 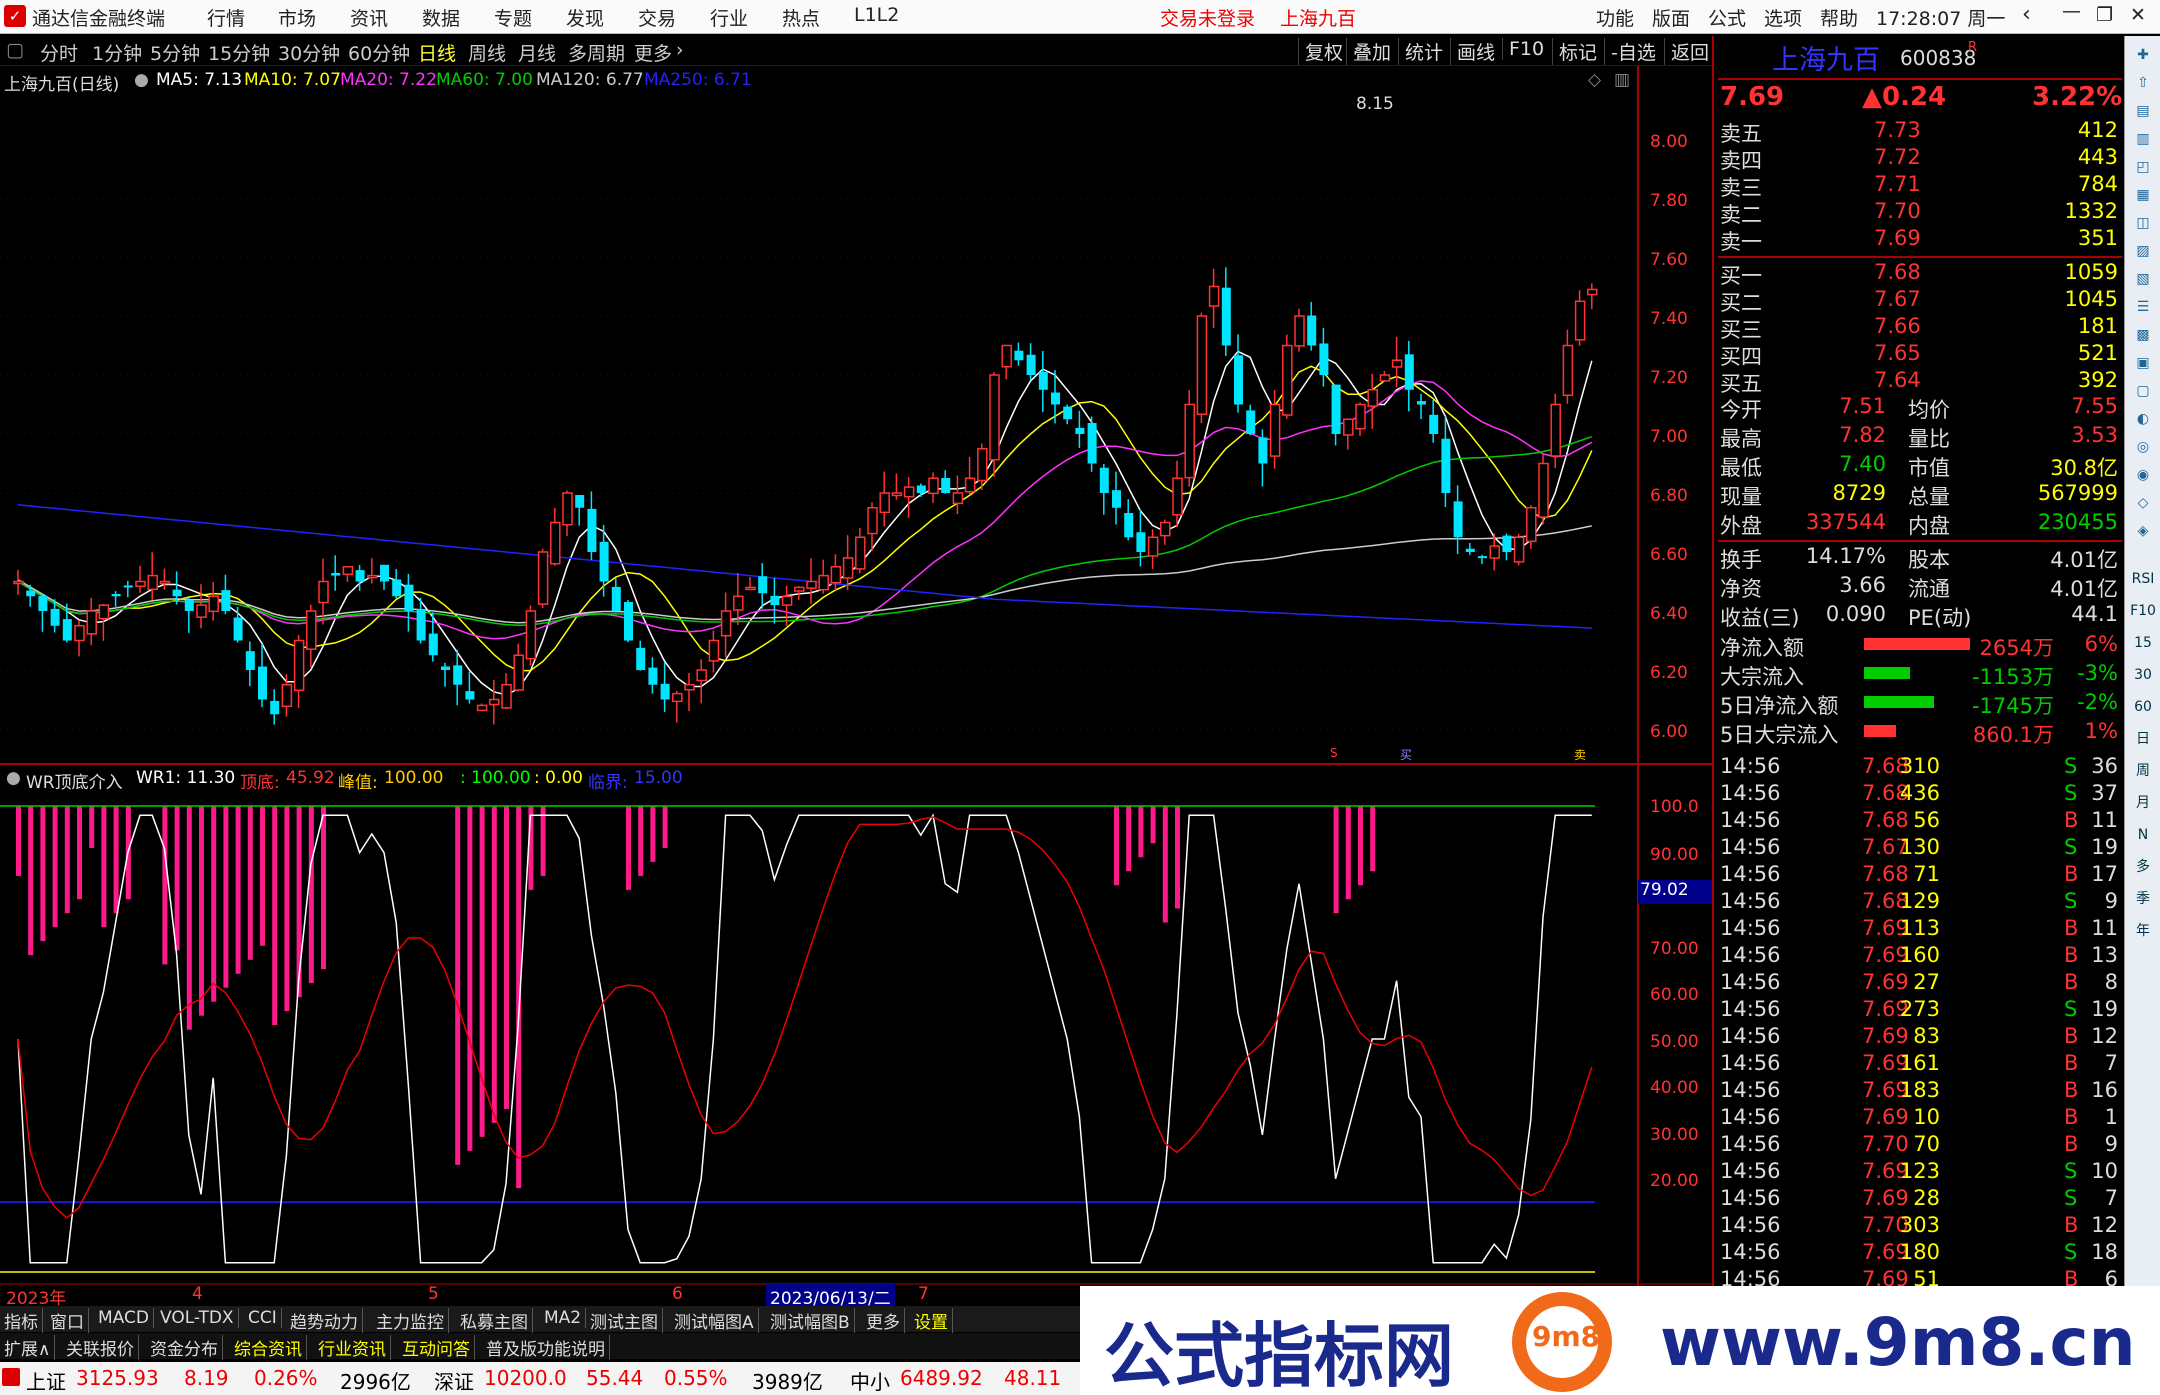 What do you see at coordinates (67, 1320) in the screenshot?
I see `tab-chuangkou: 窗口` at bounding box center [67, 1320].